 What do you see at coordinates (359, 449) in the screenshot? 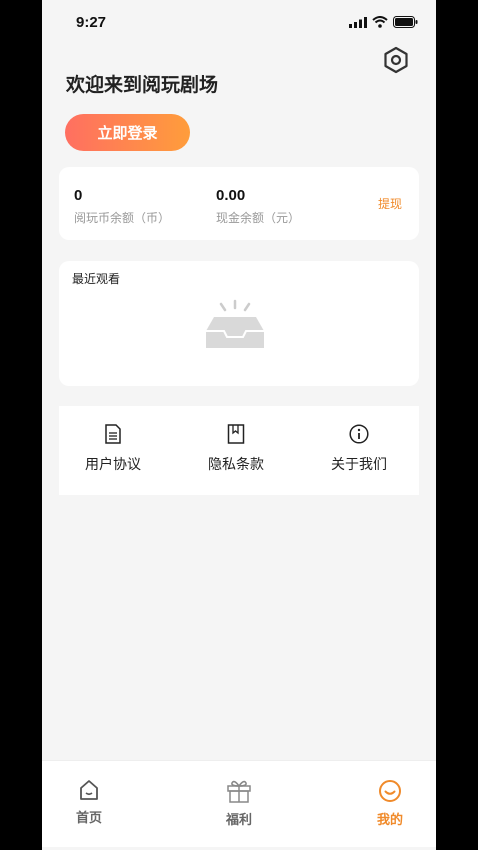
I see `about-link: 关于我们` at bounding box center [359, 449].